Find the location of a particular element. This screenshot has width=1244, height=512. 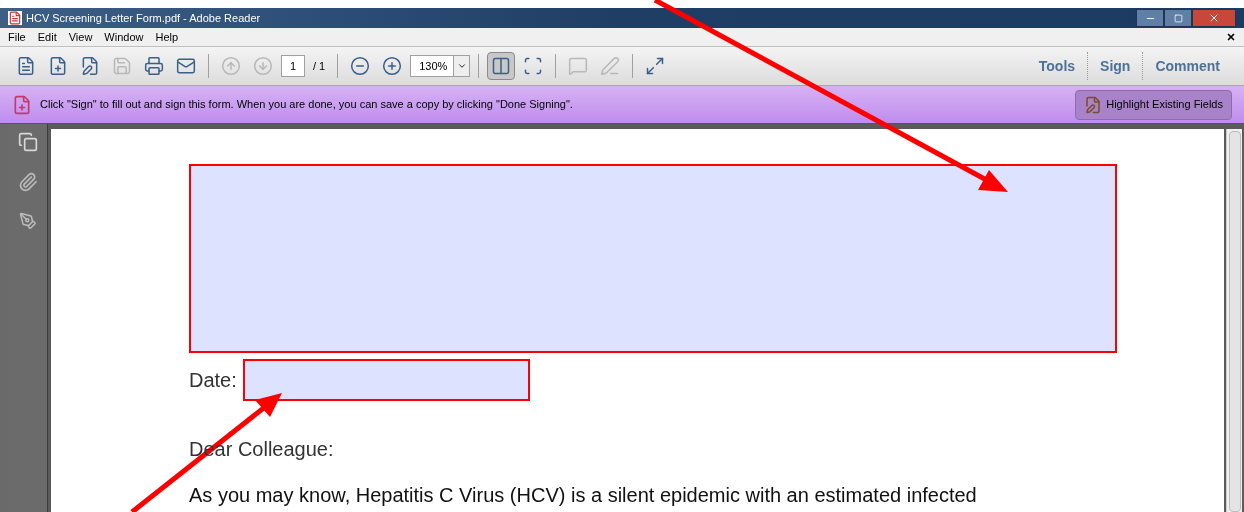

dropdown-caret-icon is located at coordinates (461, 66).